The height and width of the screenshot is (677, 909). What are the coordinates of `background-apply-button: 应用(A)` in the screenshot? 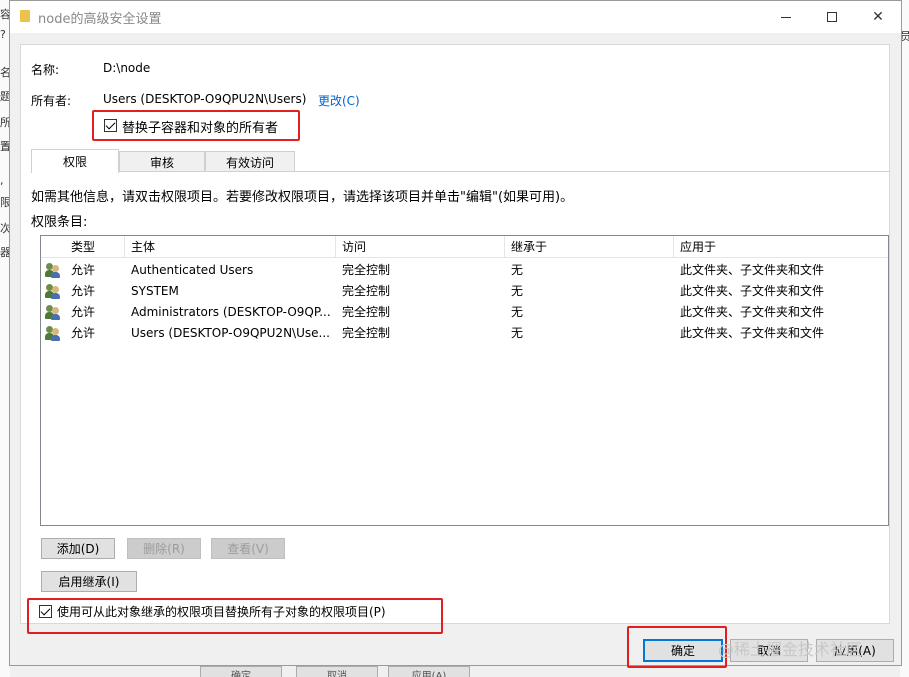 It's located at (429, 671).